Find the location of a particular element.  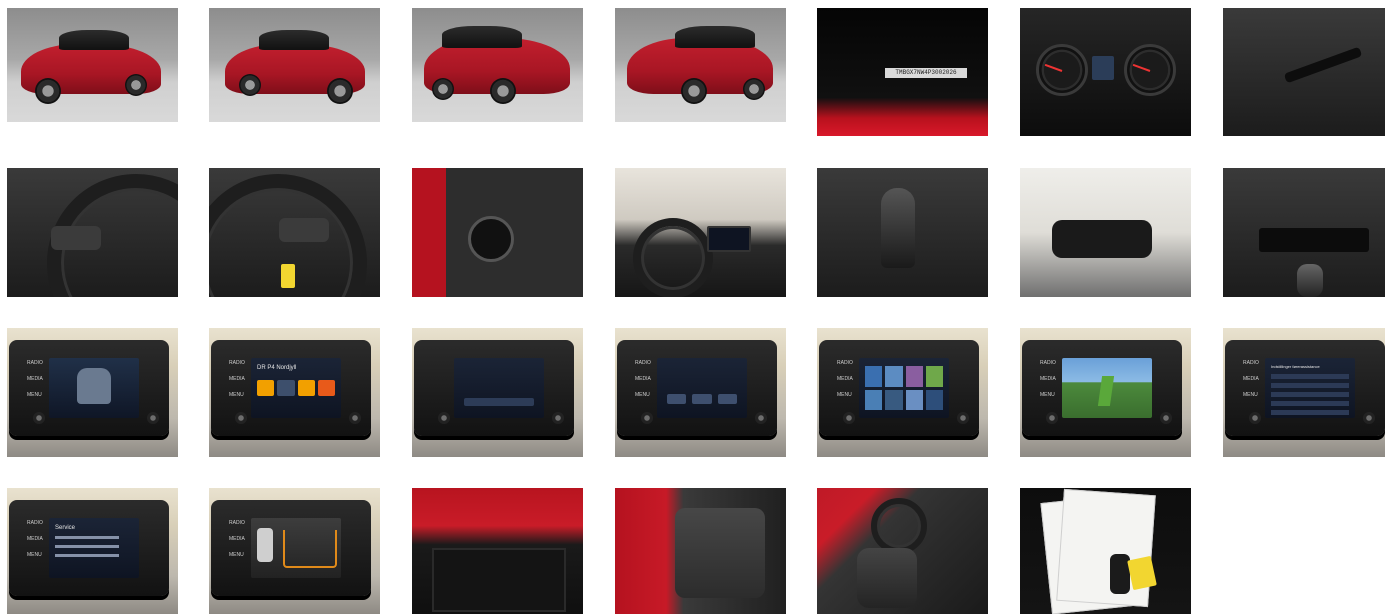

trunk-floor is located at coordinates (499, 580).